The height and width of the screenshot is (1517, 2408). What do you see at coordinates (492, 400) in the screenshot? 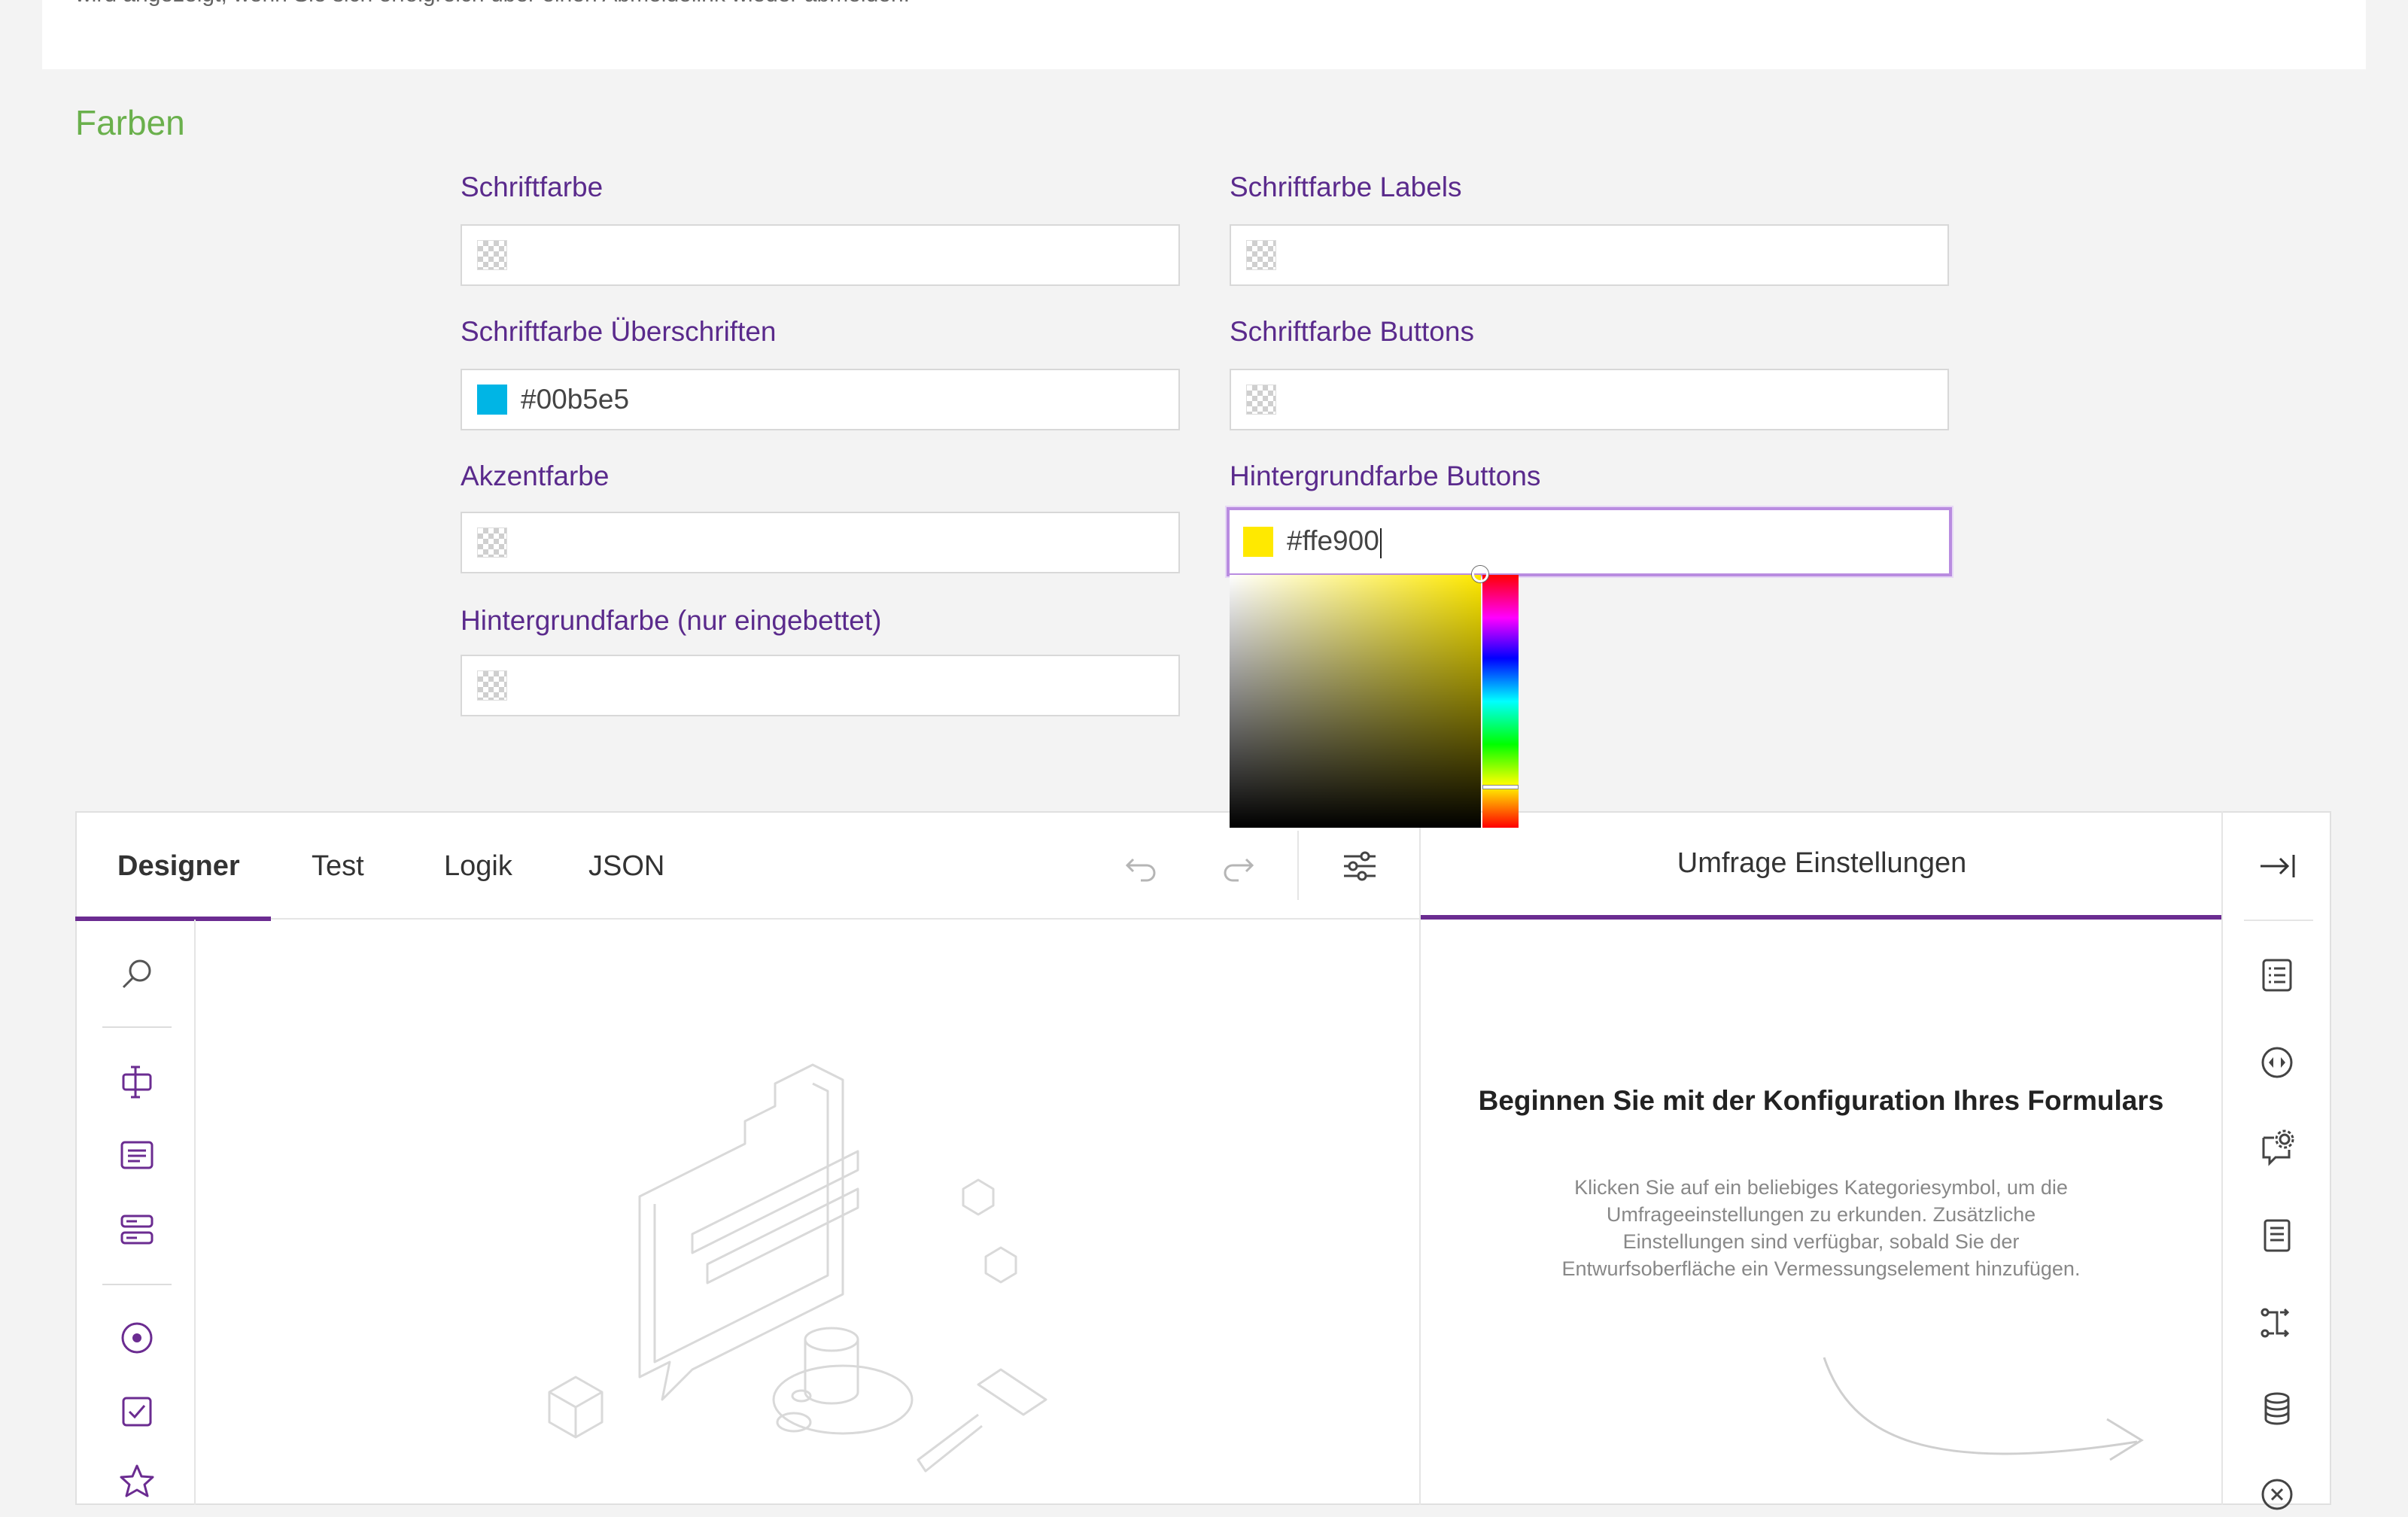
I see `font-color-headings-swatch` at bounding box center [492, 400].